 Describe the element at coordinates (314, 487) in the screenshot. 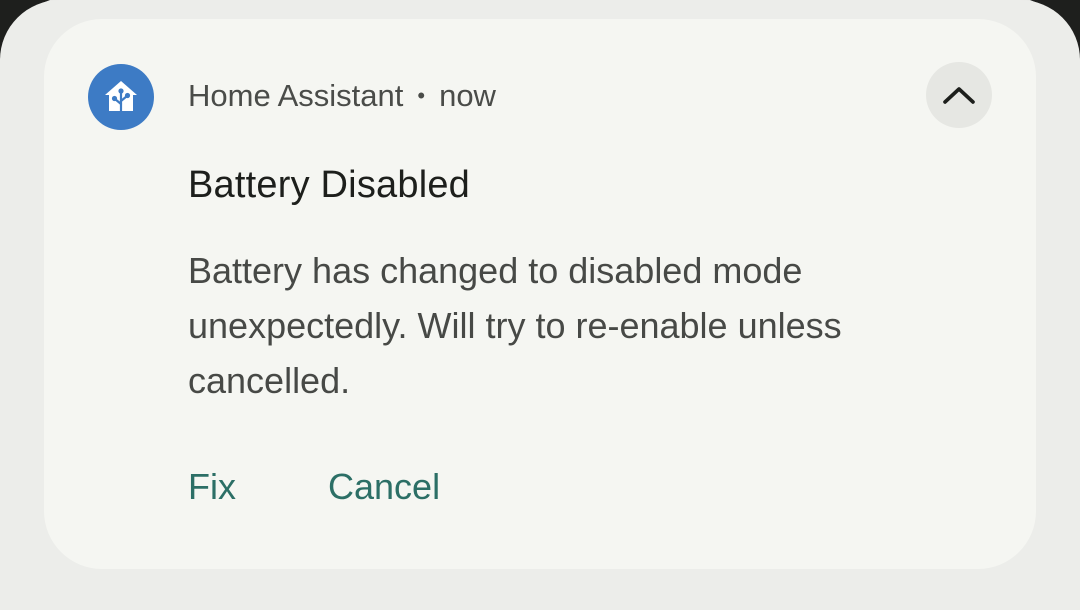

I see `notification-actions: Fix Cancel` at that location.